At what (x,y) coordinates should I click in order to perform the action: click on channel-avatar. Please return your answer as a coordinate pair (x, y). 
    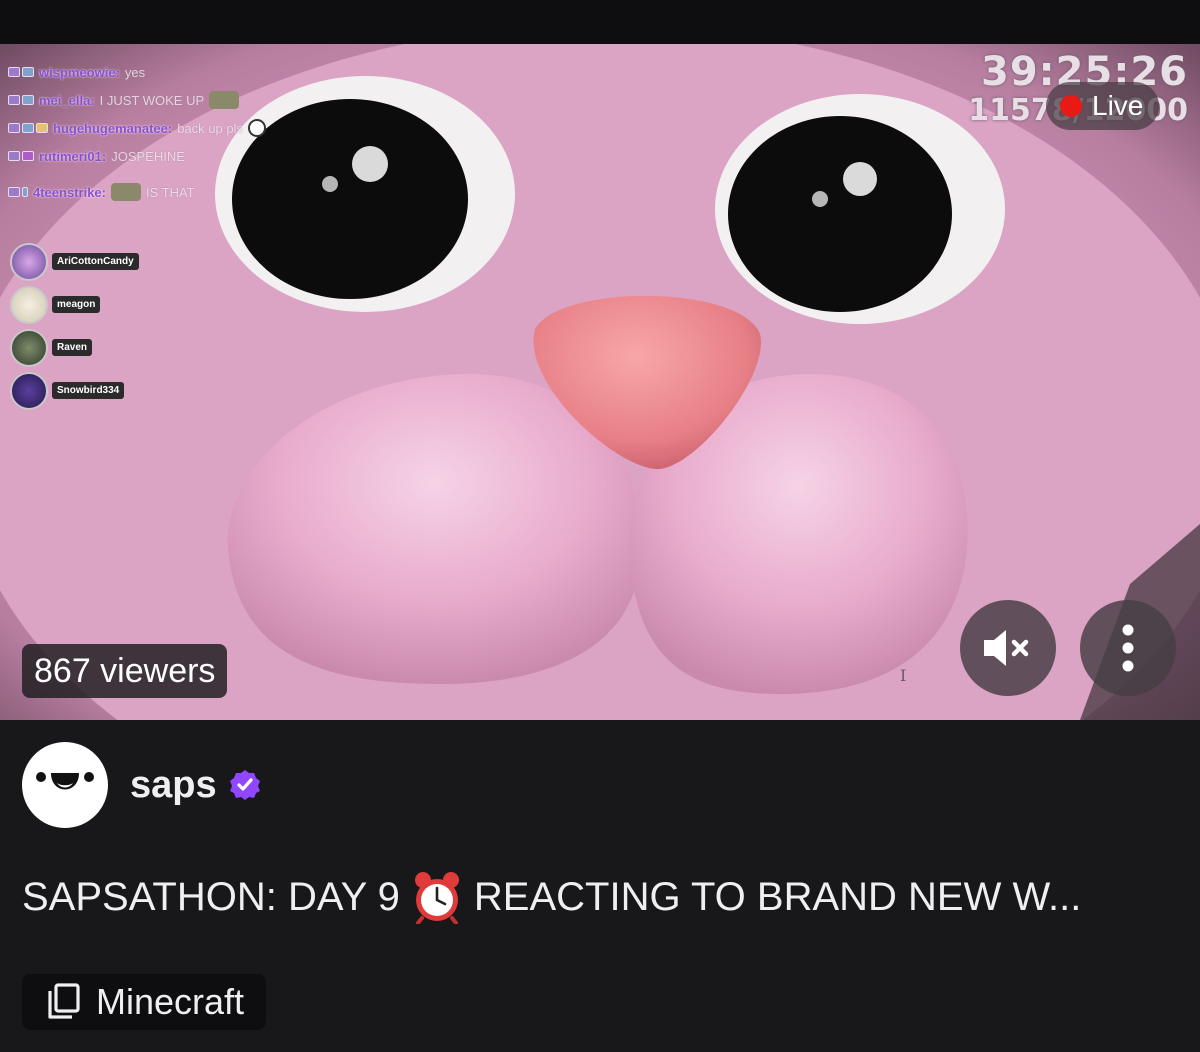
    Looking at the image, I should click on (65, 785).